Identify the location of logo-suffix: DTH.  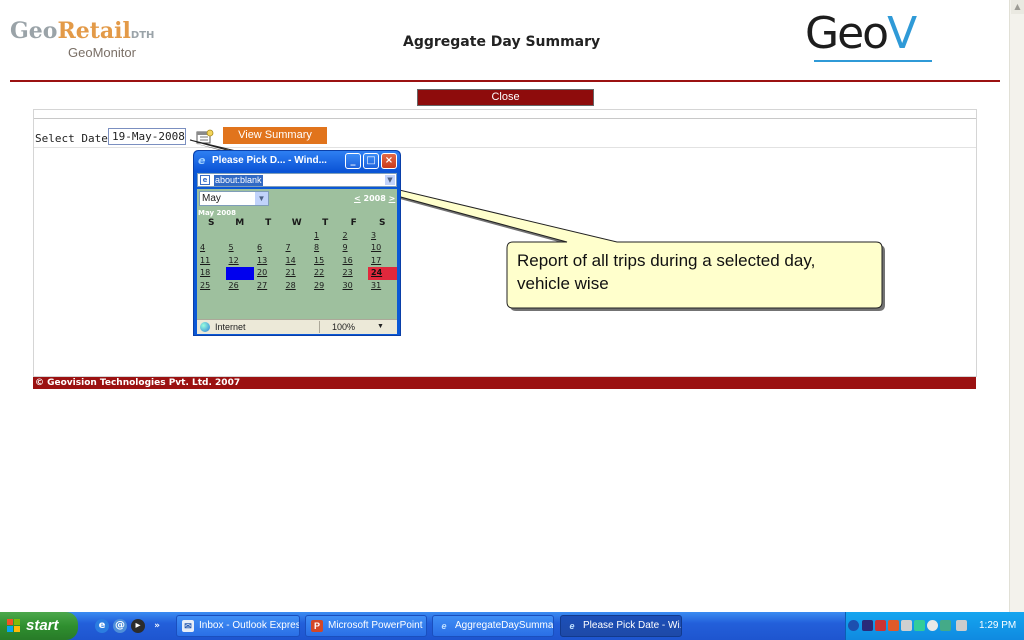
(142, 35).